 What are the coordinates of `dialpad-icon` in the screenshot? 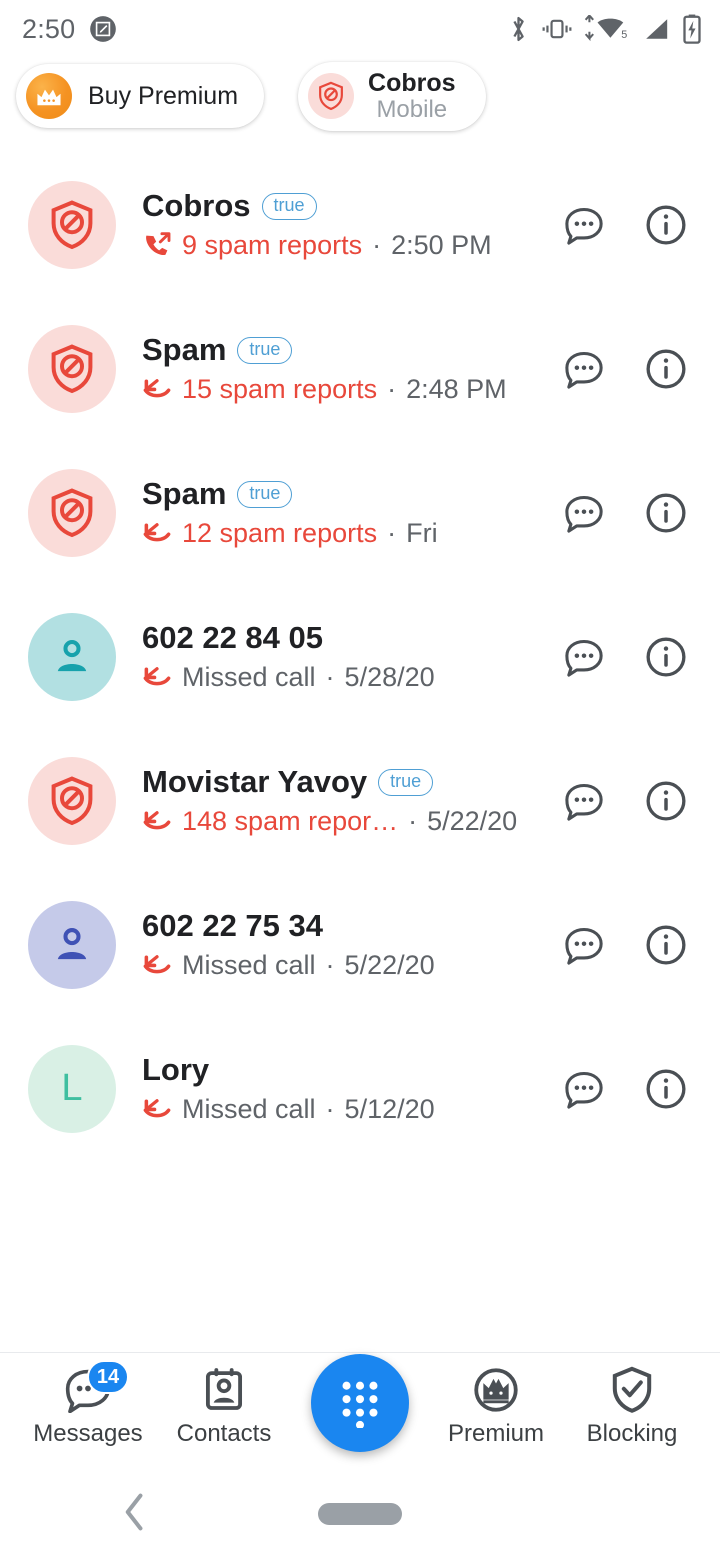 It's located at (360, 1404).